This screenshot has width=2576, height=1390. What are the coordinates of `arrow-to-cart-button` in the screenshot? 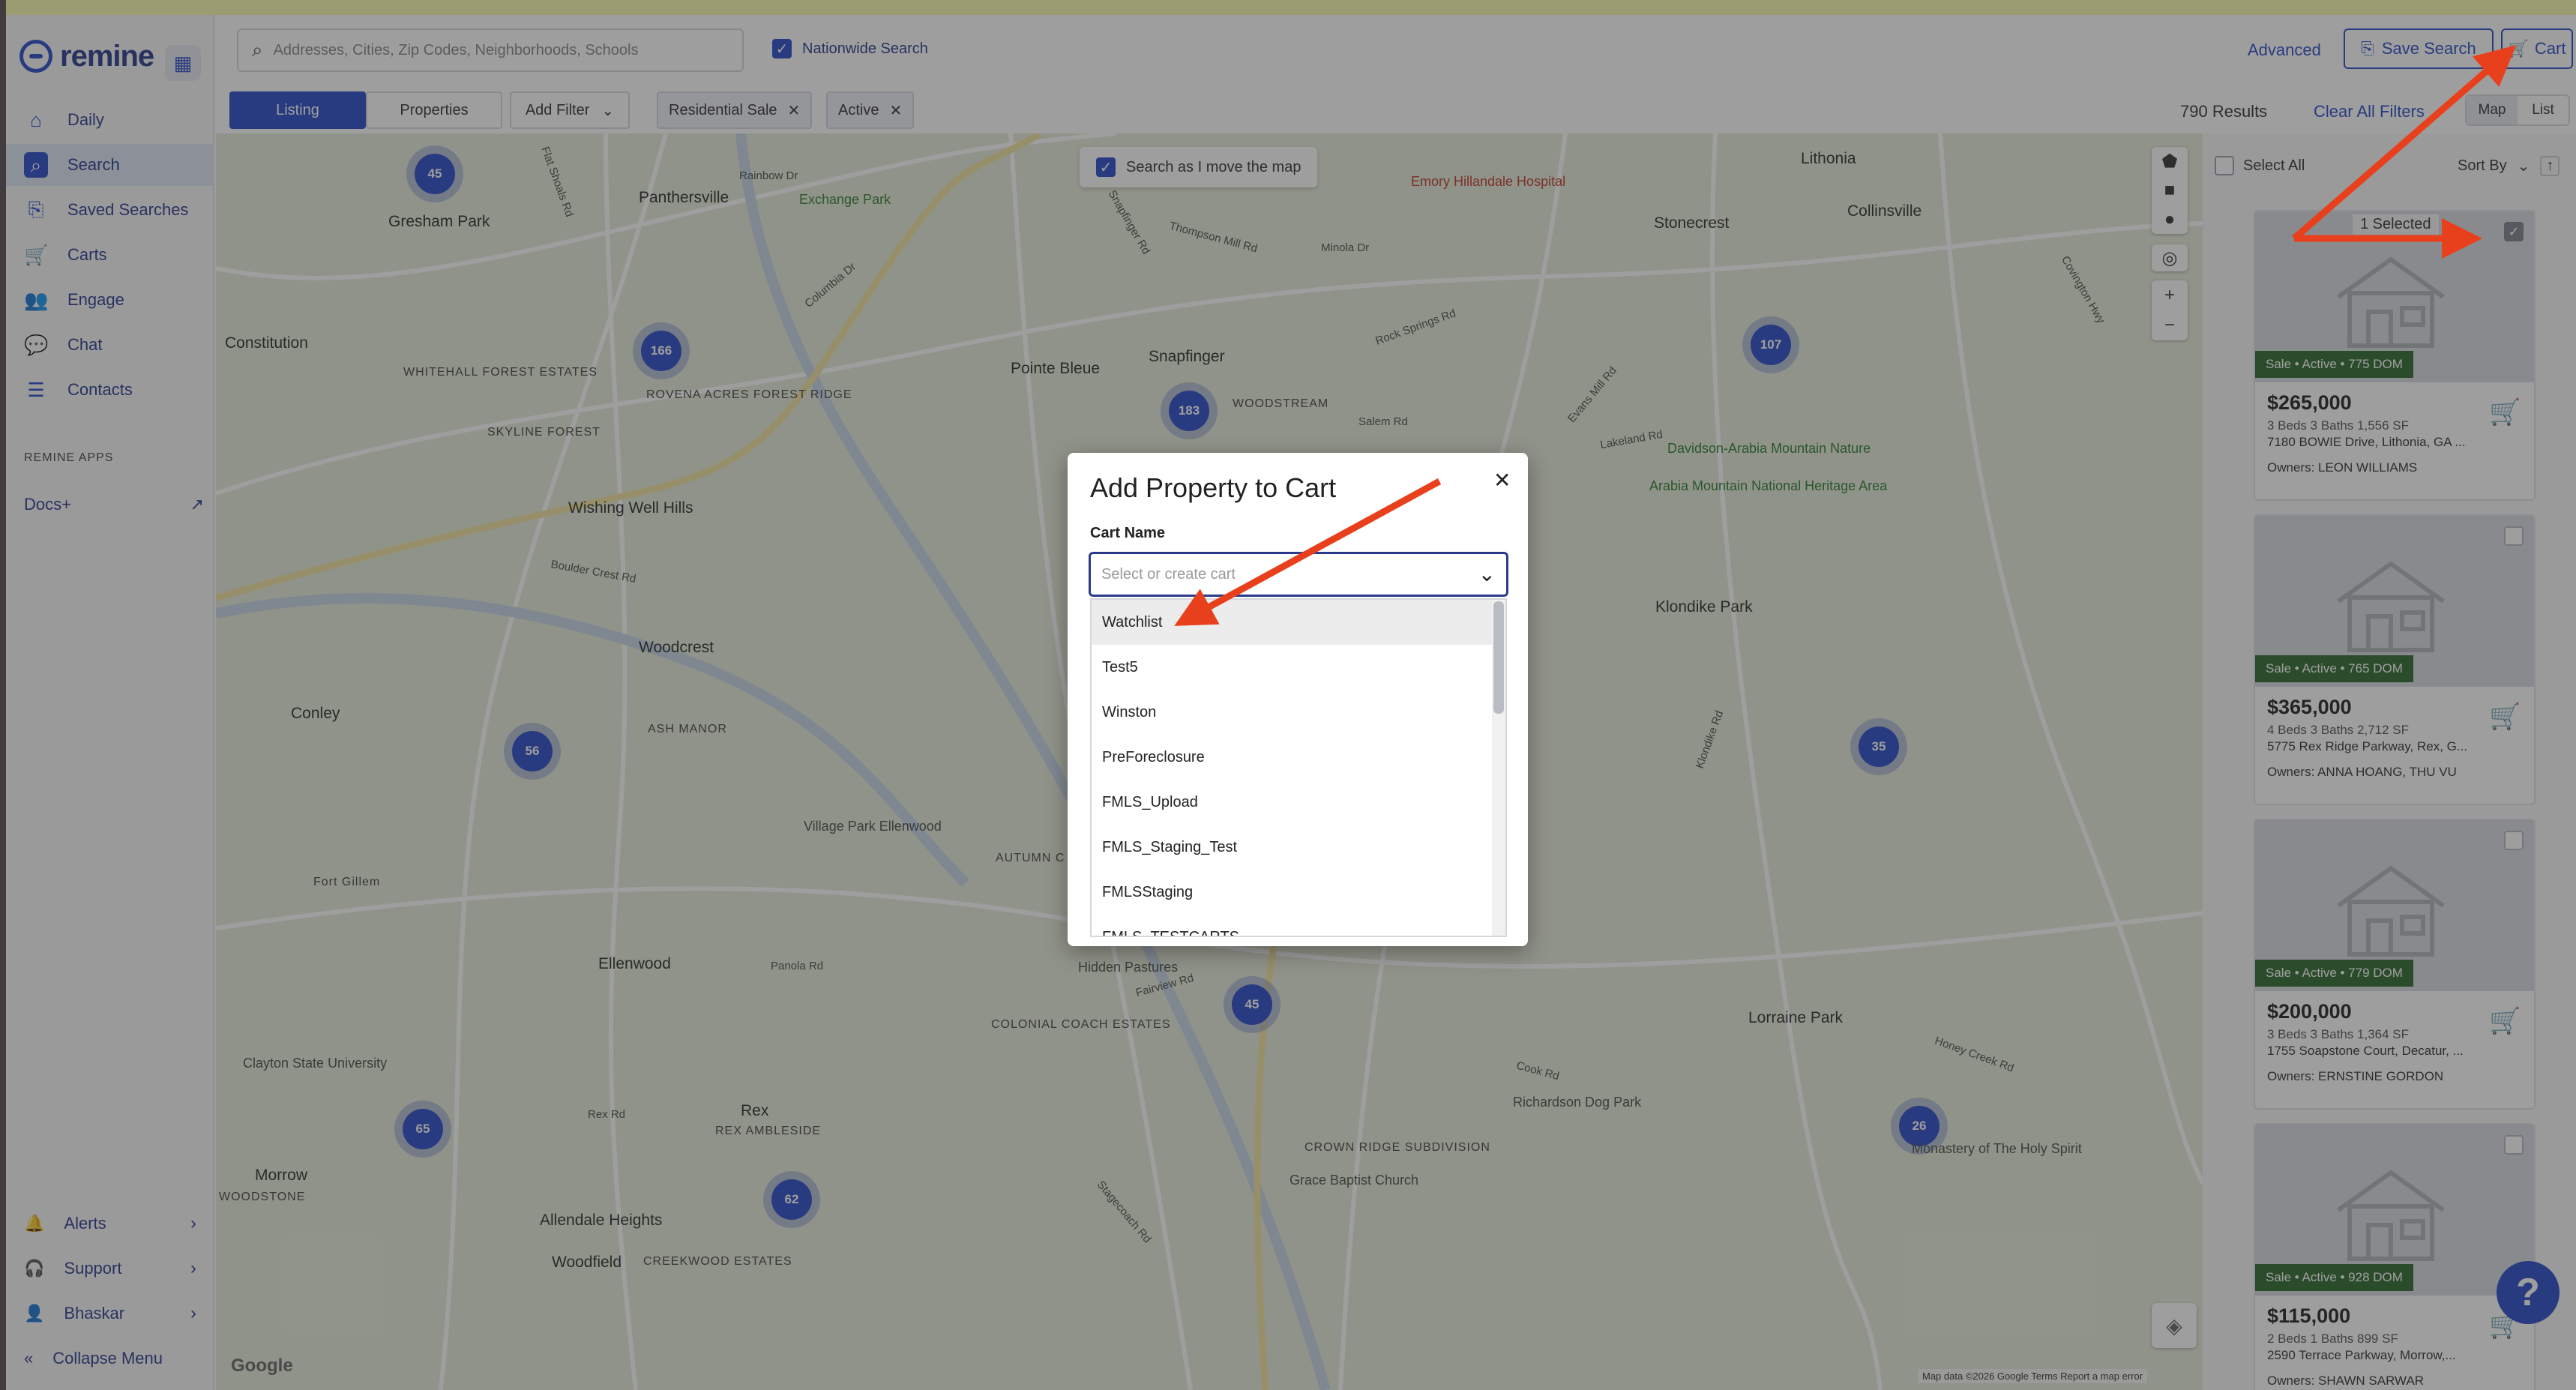 It's located at (2405, 143).